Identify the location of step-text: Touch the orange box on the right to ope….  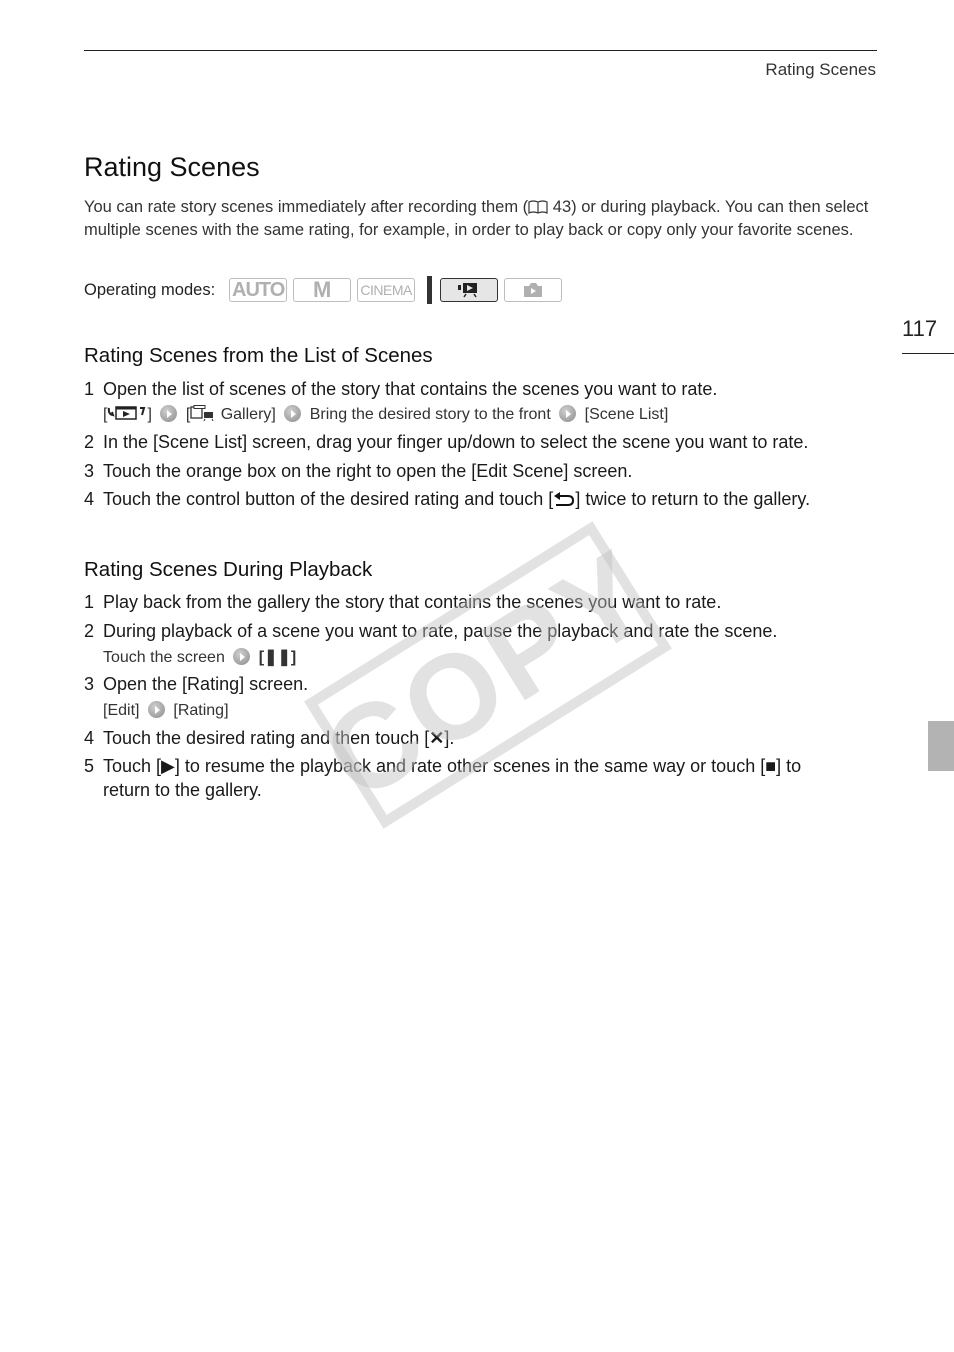
(368, 471).